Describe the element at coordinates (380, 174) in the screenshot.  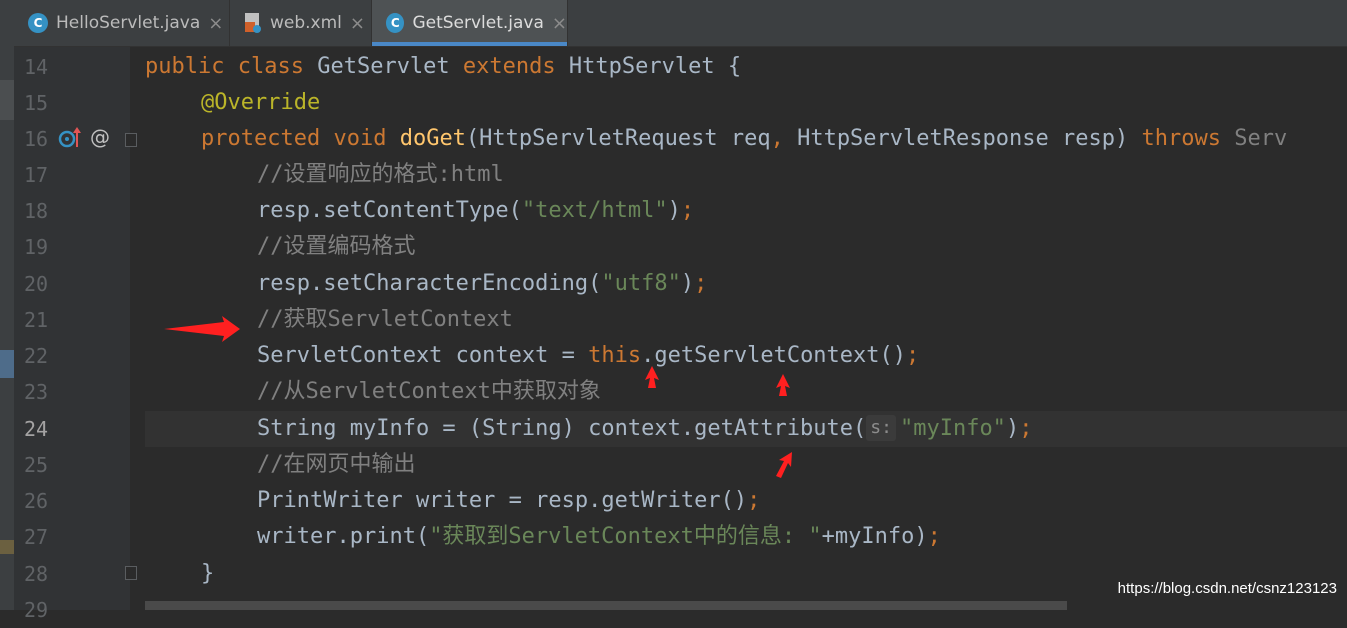
I see `comment: //设置响应的格式:html` at that location.